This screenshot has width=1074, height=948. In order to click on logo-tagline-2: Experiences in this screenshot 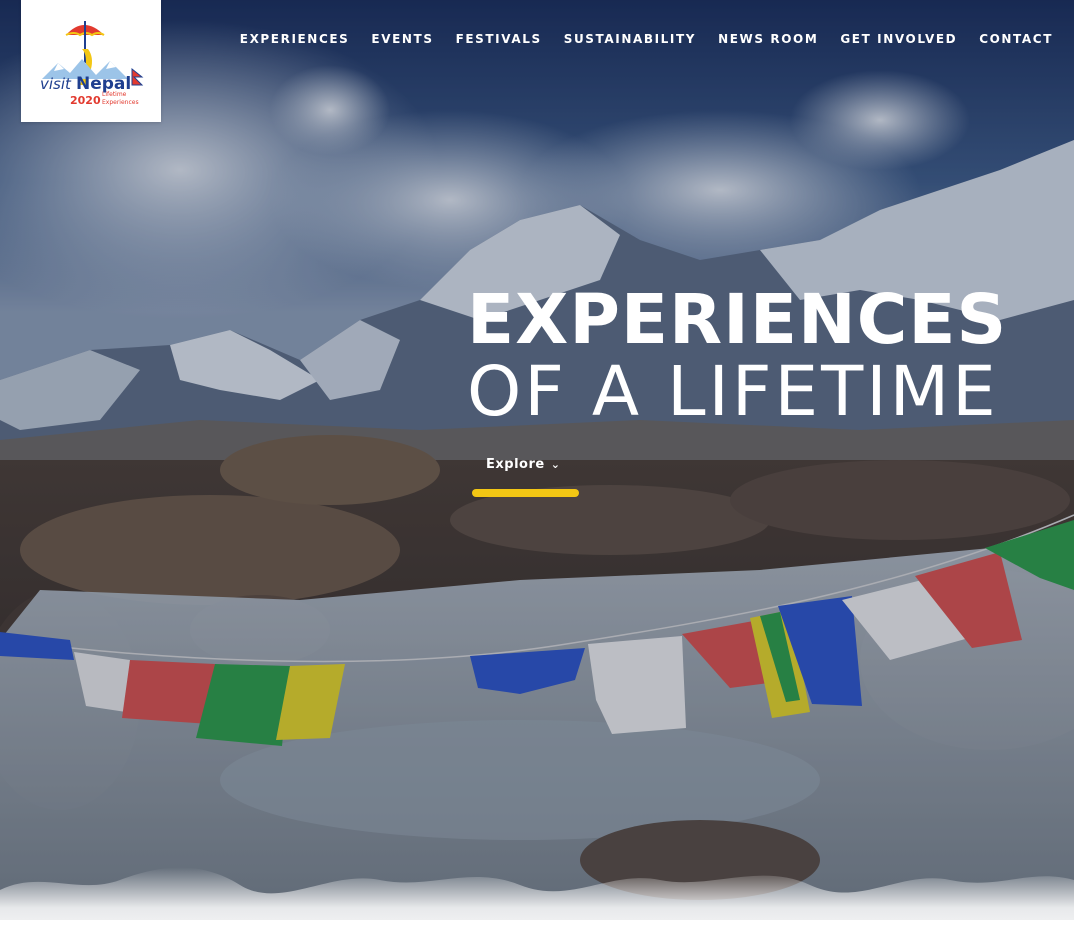, I will do `click(120, 102)`.